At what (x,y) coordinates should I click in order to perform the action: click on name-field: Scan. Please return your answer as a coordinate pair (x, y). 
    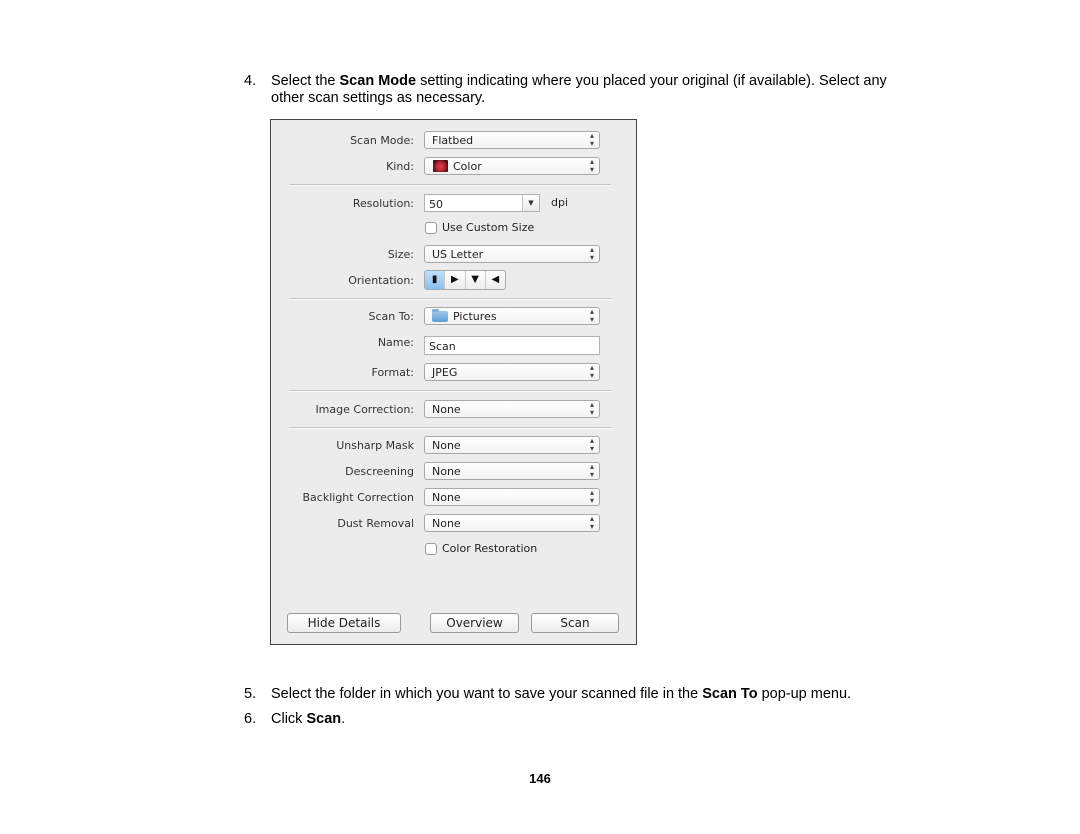
    Looking at the image, I should click on (512, 345).